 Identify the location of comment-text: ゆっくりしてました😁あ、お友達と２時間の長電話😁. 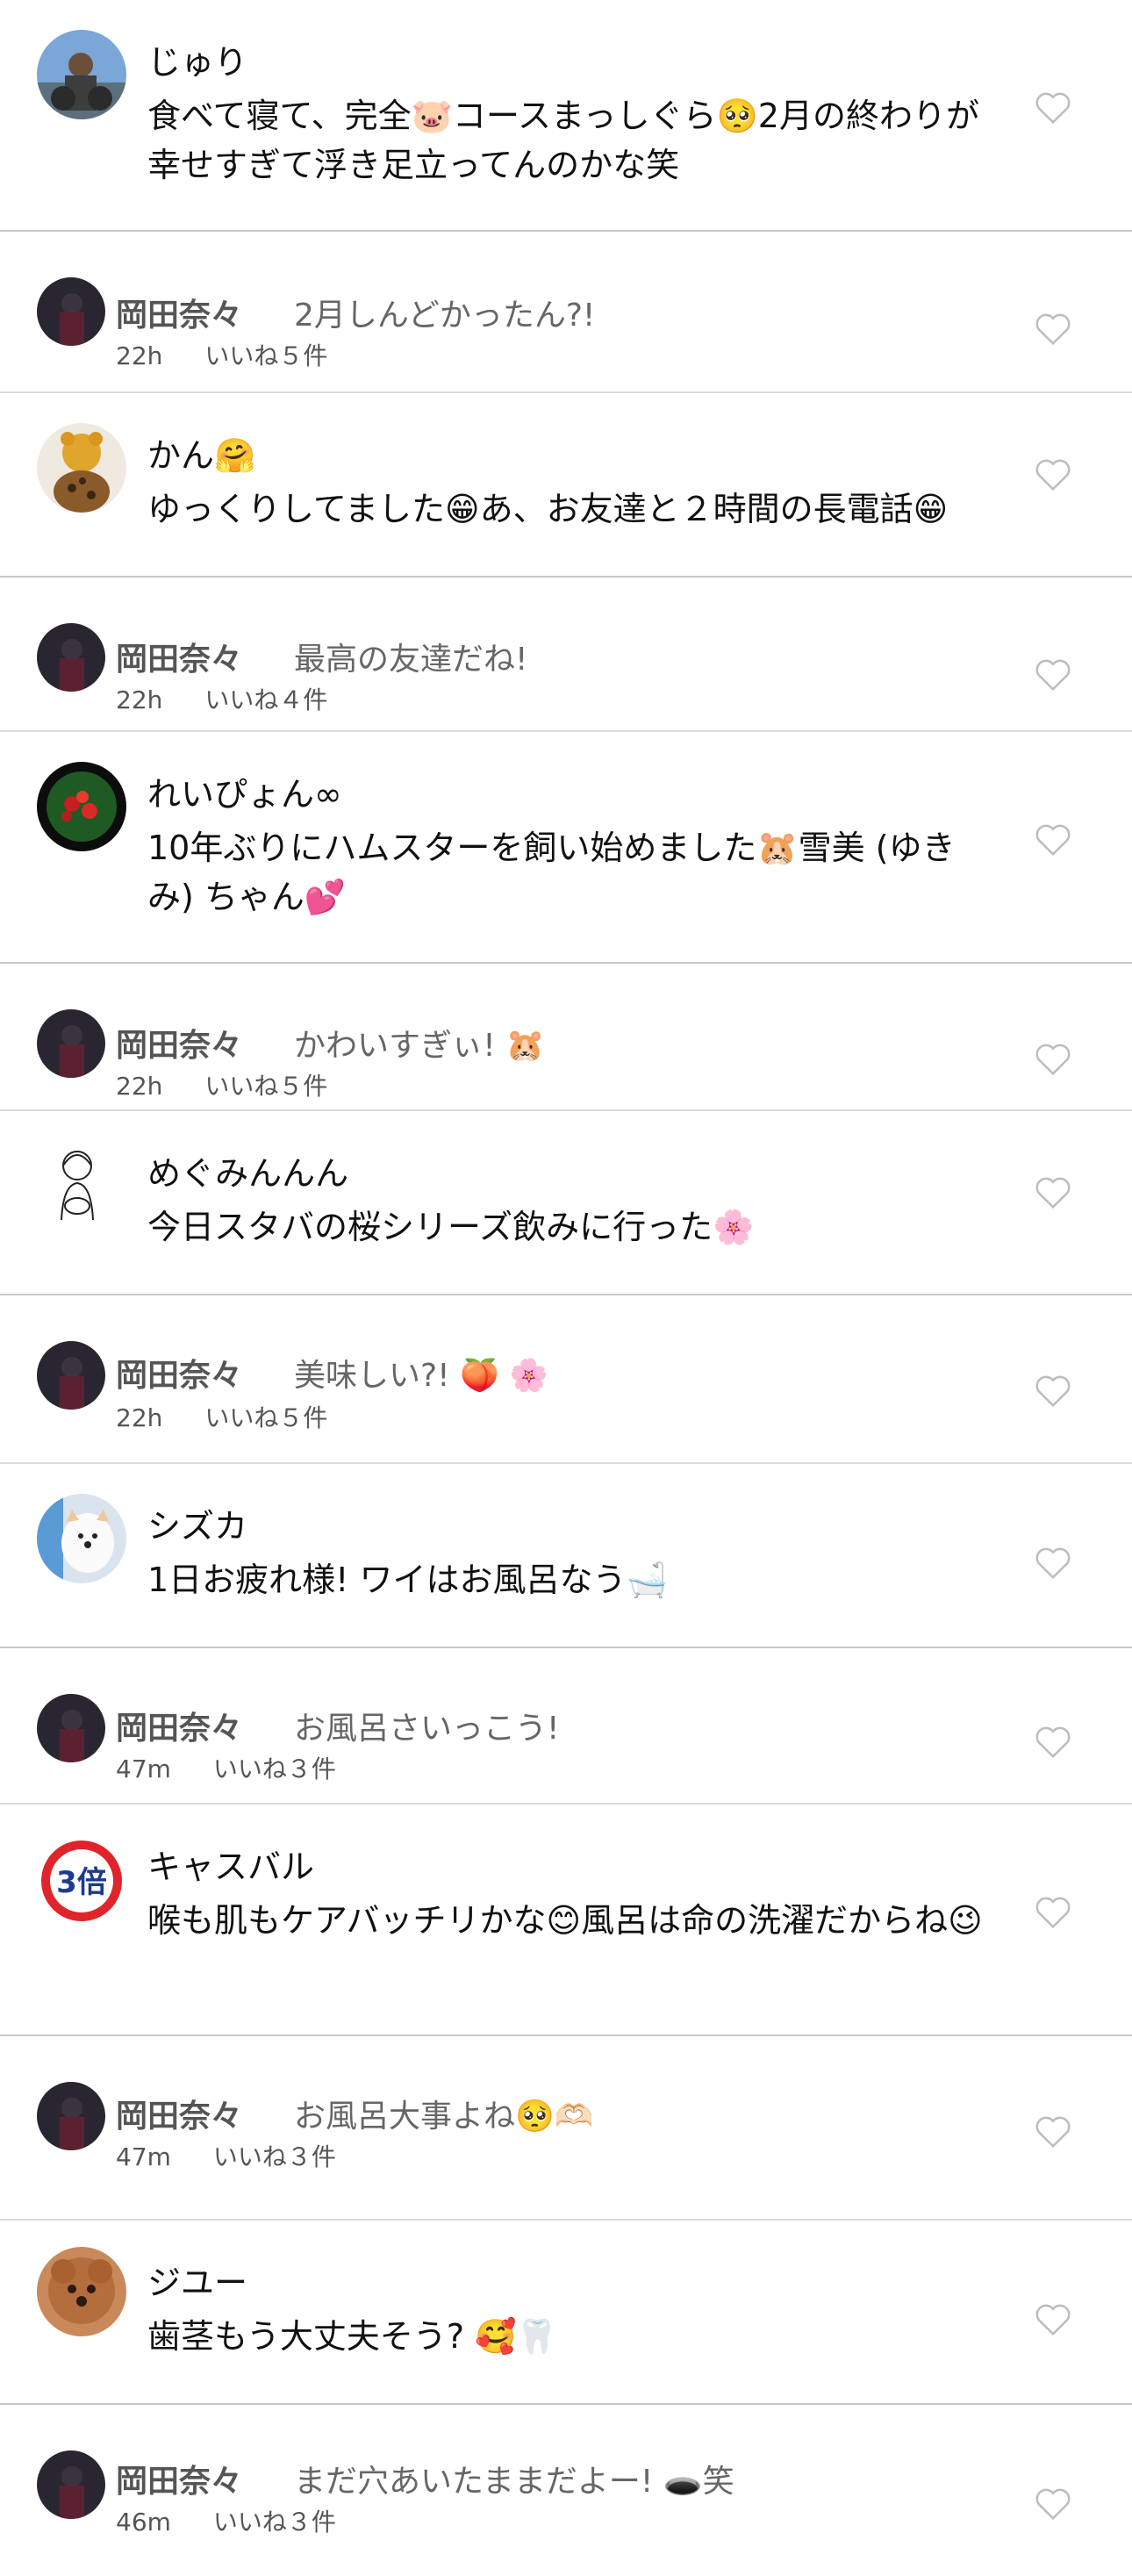
(548, 509).